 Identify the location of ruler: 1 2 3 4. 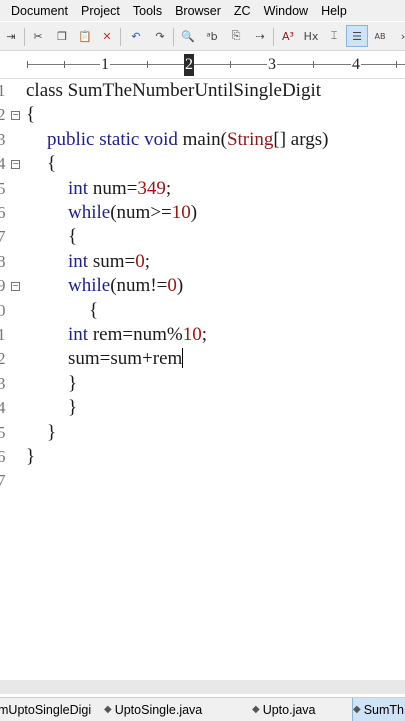
(202, 65).